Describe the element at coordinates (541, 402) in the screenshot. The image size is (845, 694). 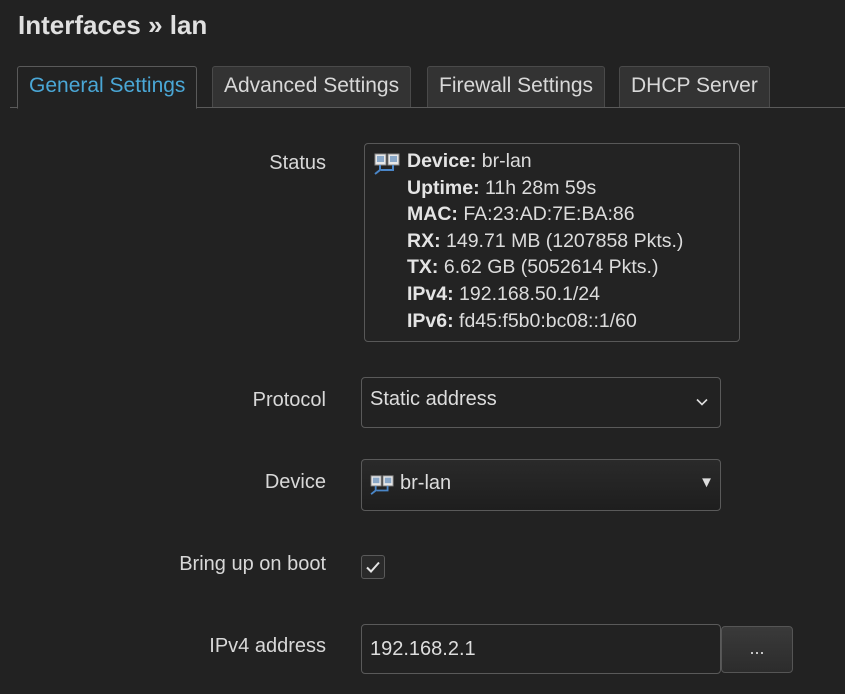
I see `protocol-select: Static address` at that location.